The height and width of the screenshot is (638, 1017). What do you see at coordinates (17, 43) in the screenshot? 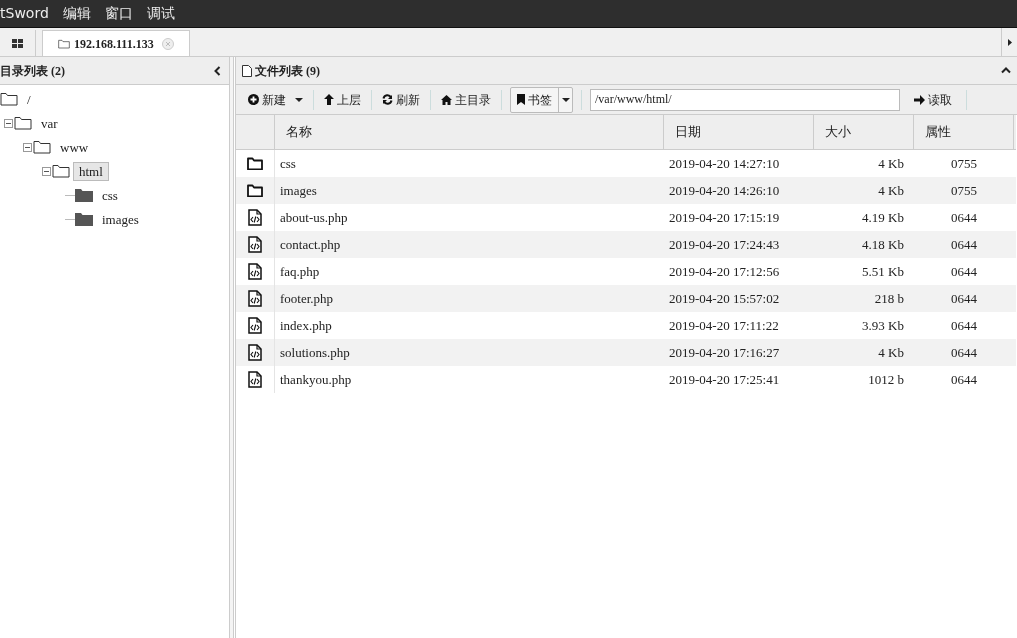
I see `grid-icon` at bounding box center [17, 43].